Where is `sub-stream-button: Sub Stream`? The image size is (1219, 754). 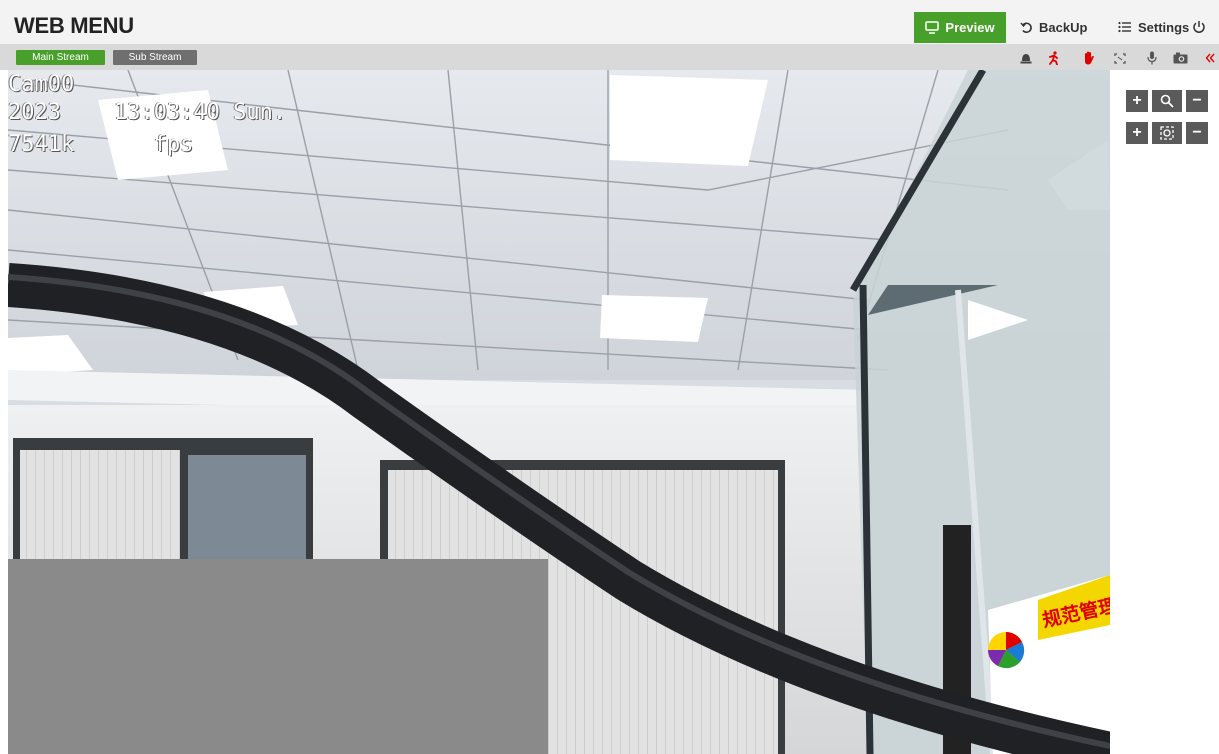
sub-stream-button: Sub Stream is located at coordinates (155, 57).